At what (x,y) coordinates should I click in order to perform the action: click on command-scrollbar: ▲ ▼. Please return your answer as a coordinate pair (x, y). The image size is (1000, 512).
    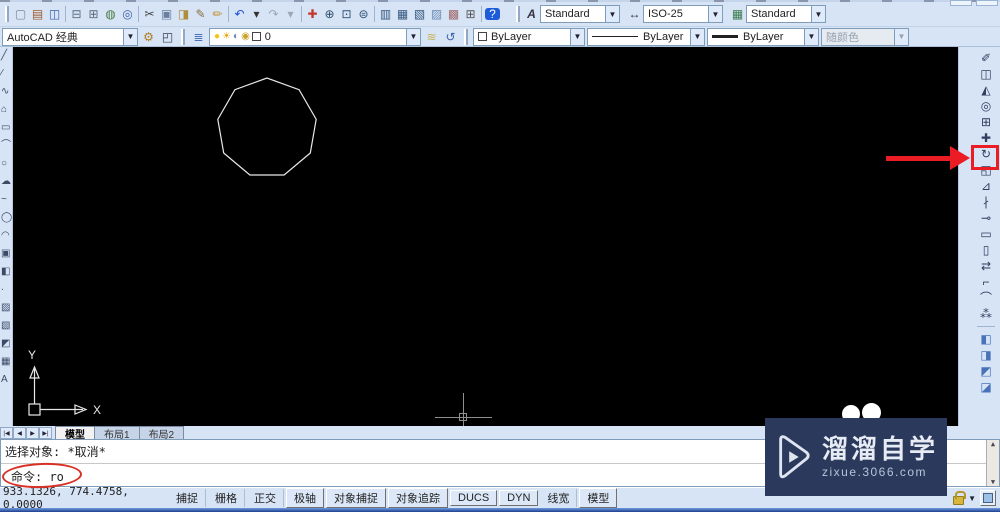
    Looking at the image, I should click on (992, 463).